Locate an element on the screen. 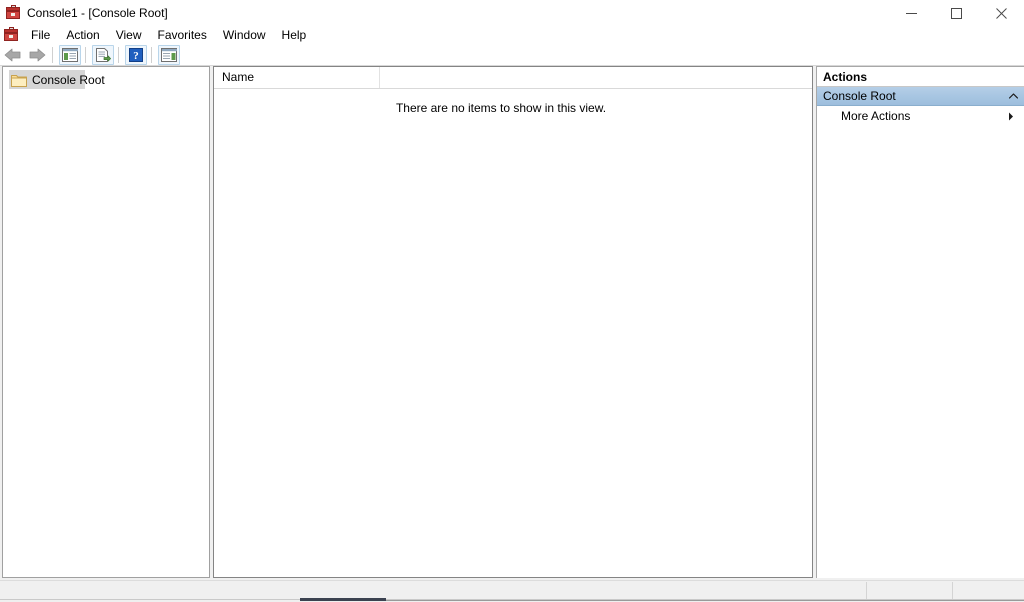 The width and height of the screenshot is (1024, 602). chevron-right-icon is located at coordinates (1011, 116).